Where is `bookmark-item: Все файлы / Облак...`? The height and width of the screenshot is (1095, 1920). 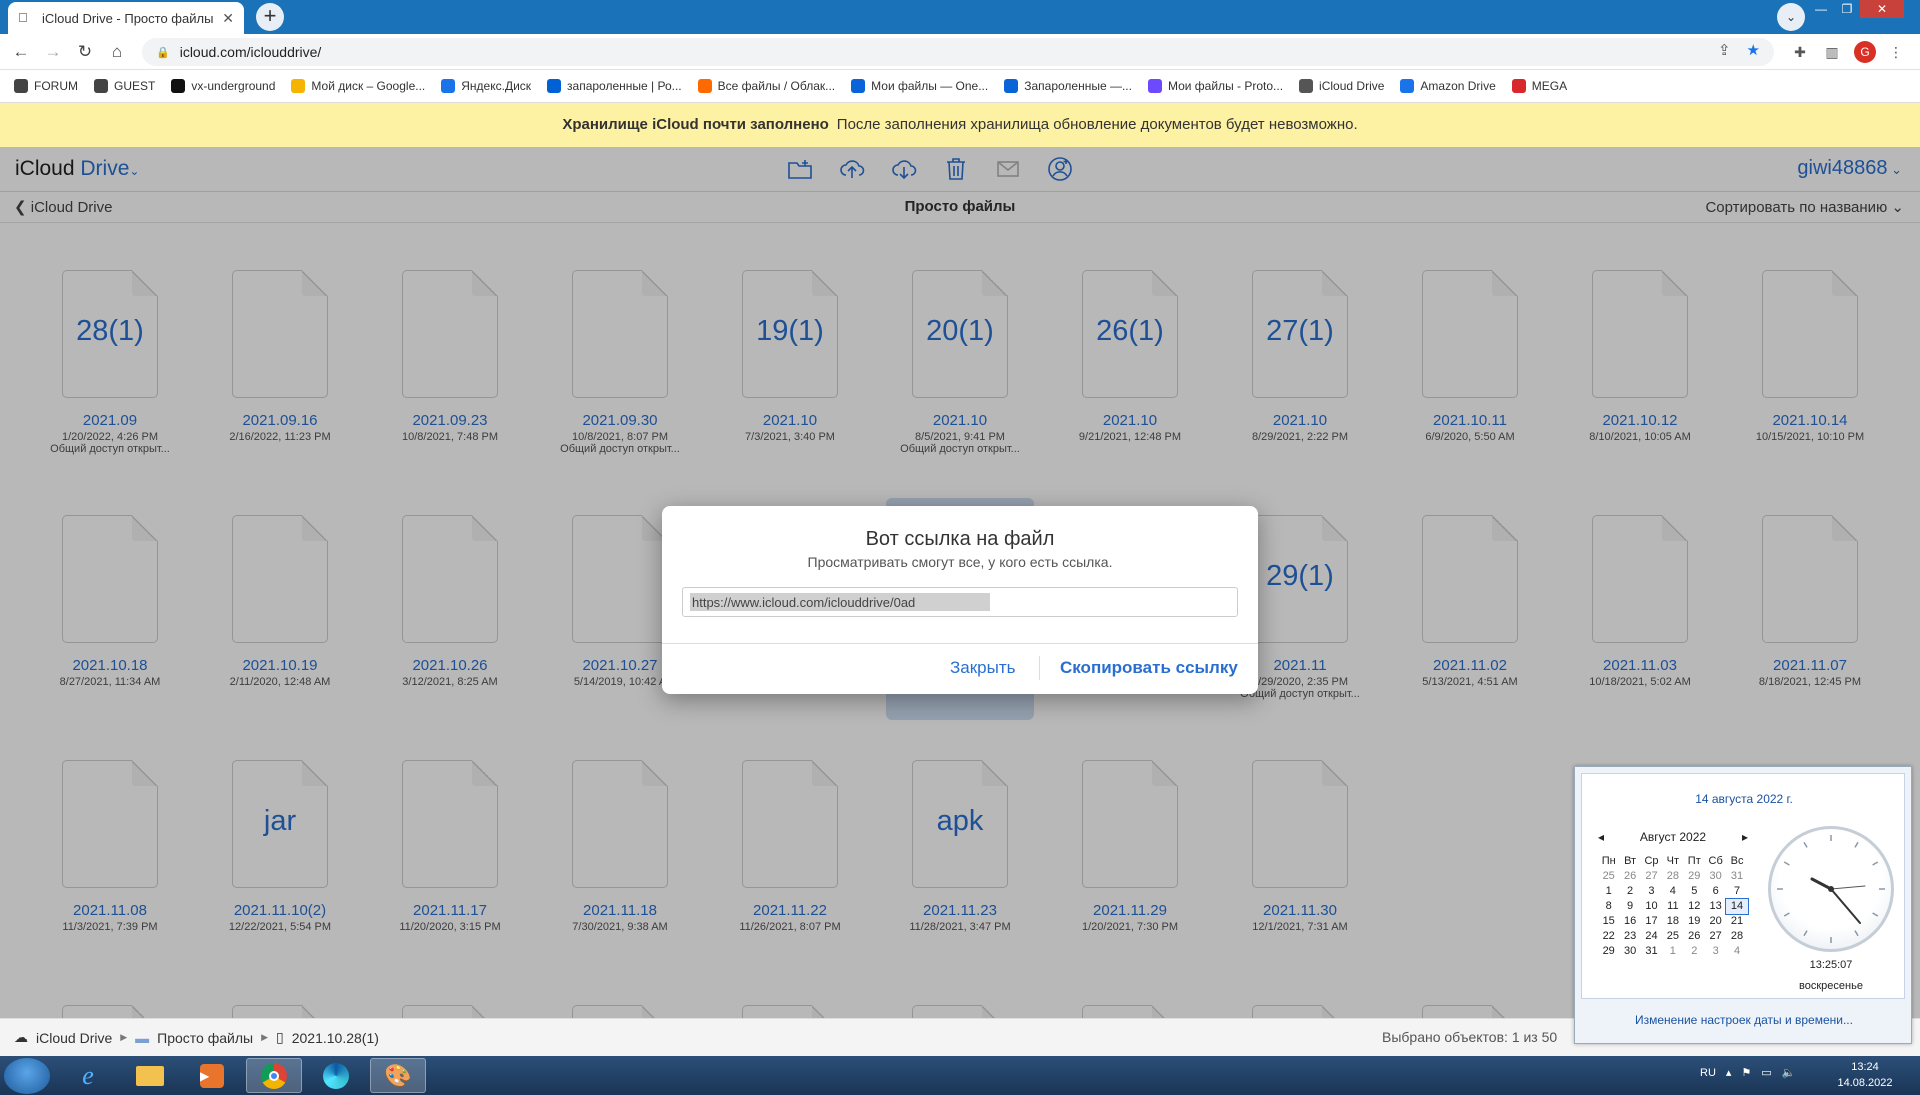
bookmark-item: Все файлы / Облак... is located at coordinates (766, 86).